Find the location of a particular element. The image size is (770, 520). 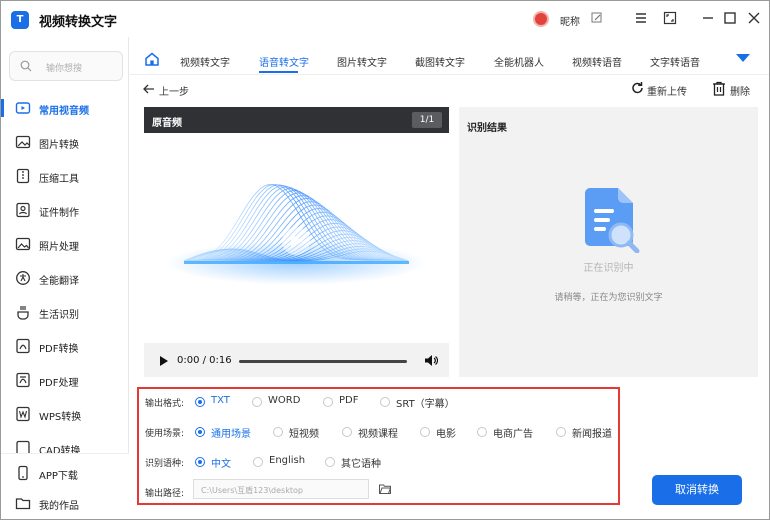

cancel-conversion-button: 取消转换 is located at coordinates (697, 490).